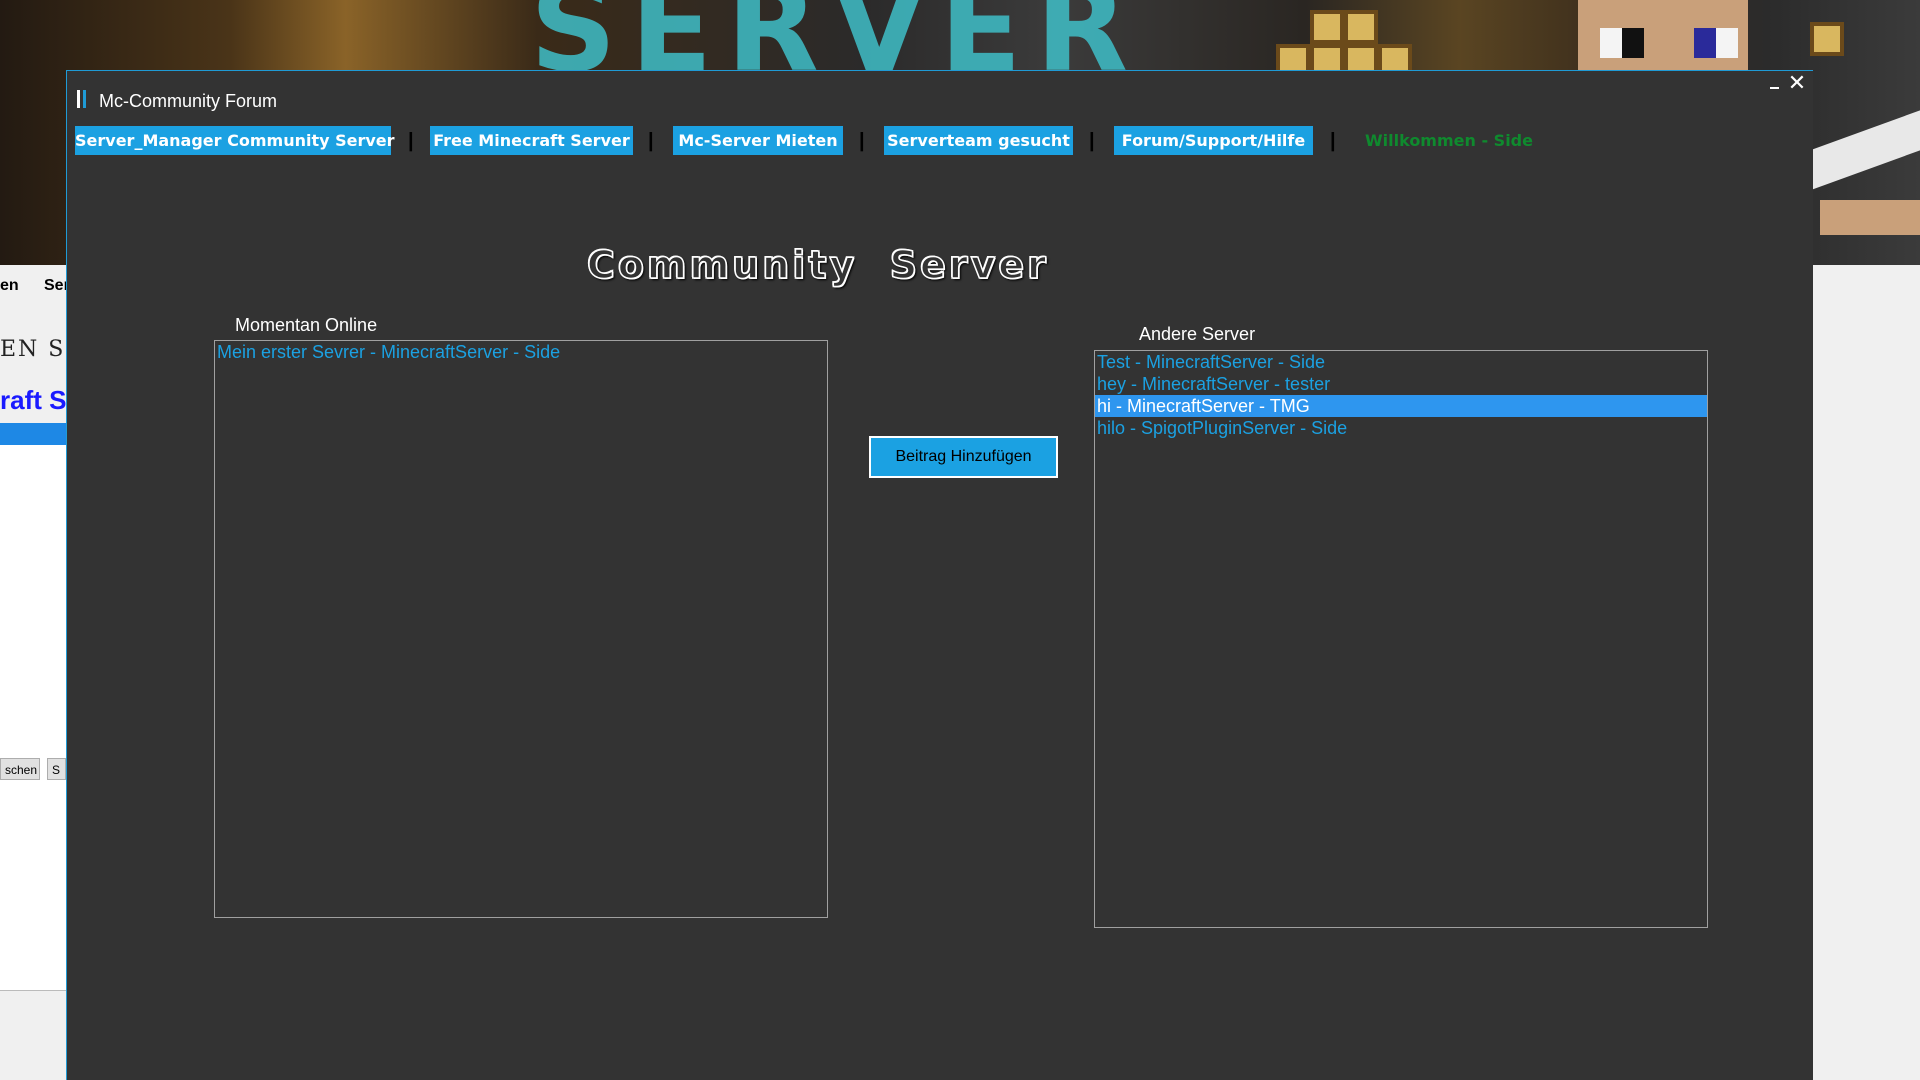  What do you see at coordinates (1401, 384) in the screenshot?
I see `list-item: hey - MinecraftServer - tester` at bounding box center [1401, 384].